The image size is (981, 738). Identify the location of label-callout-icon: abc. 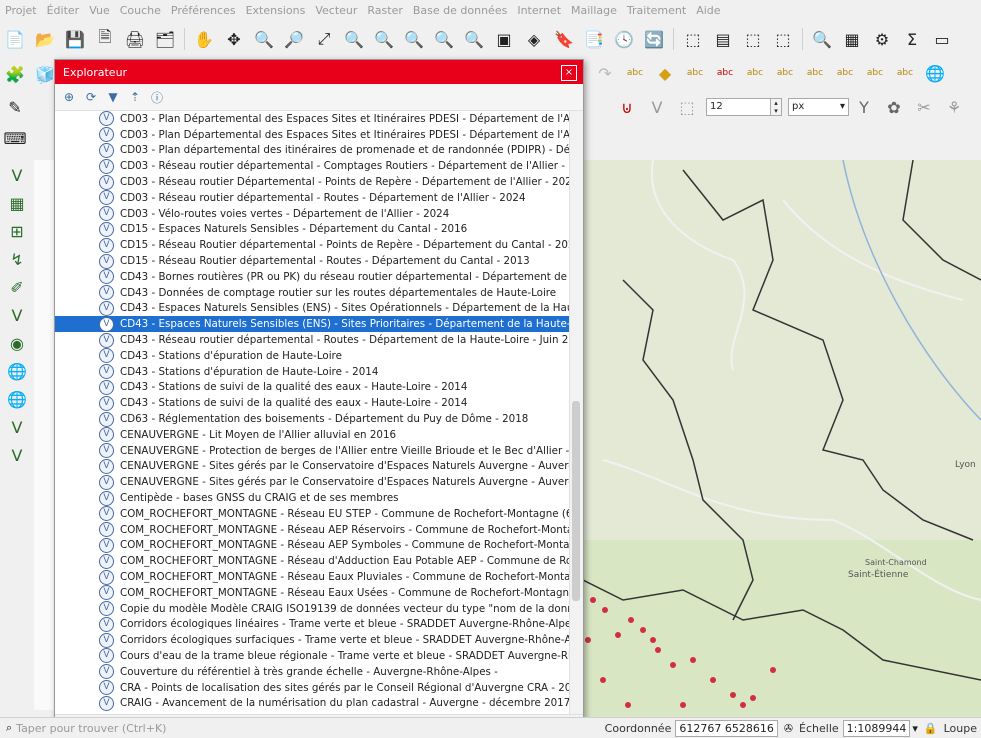
(905, 73).